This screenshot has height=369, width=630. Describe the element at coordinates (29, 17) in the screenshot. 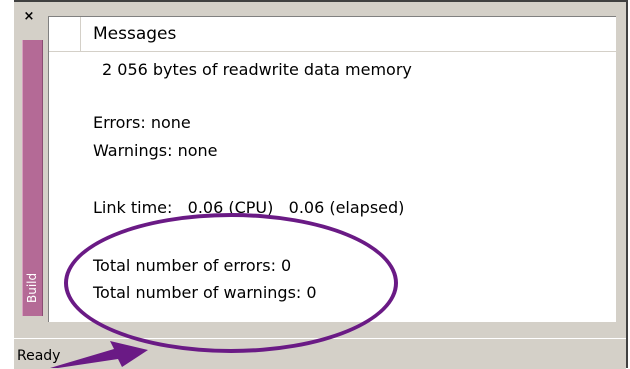

I see `close-icon: ×` at that location.